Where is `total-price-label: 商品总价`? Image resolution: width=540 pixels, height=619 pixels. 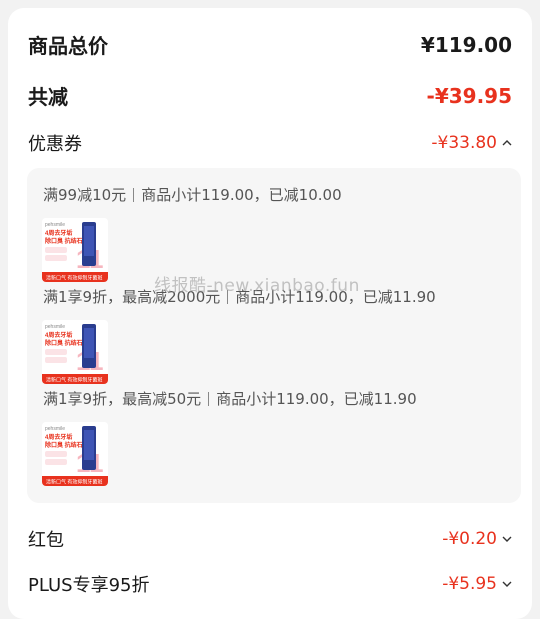 total-price-label: 商品总价 is located at coordinates (68, 46).